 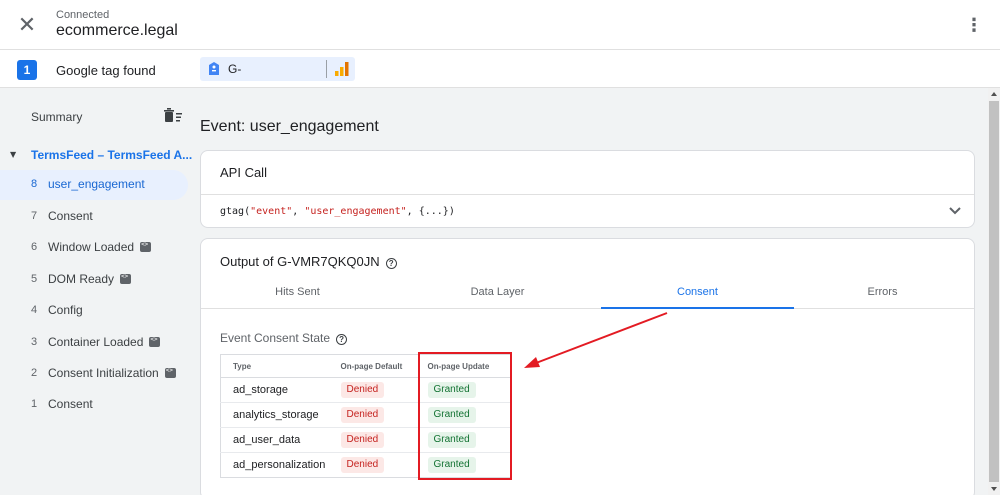 What do you see at coordinates (271, 211) in the screenshot?
I see `code-arg-event: "event"` at bounding box center [271, 211].